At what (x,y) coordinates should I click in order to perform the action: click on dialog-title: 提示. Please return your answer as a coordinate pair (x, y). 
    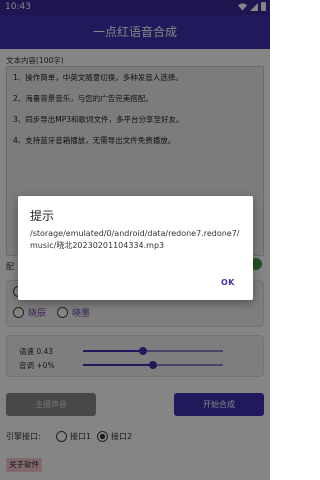
    Looking at the image, I should click on (42, 216).